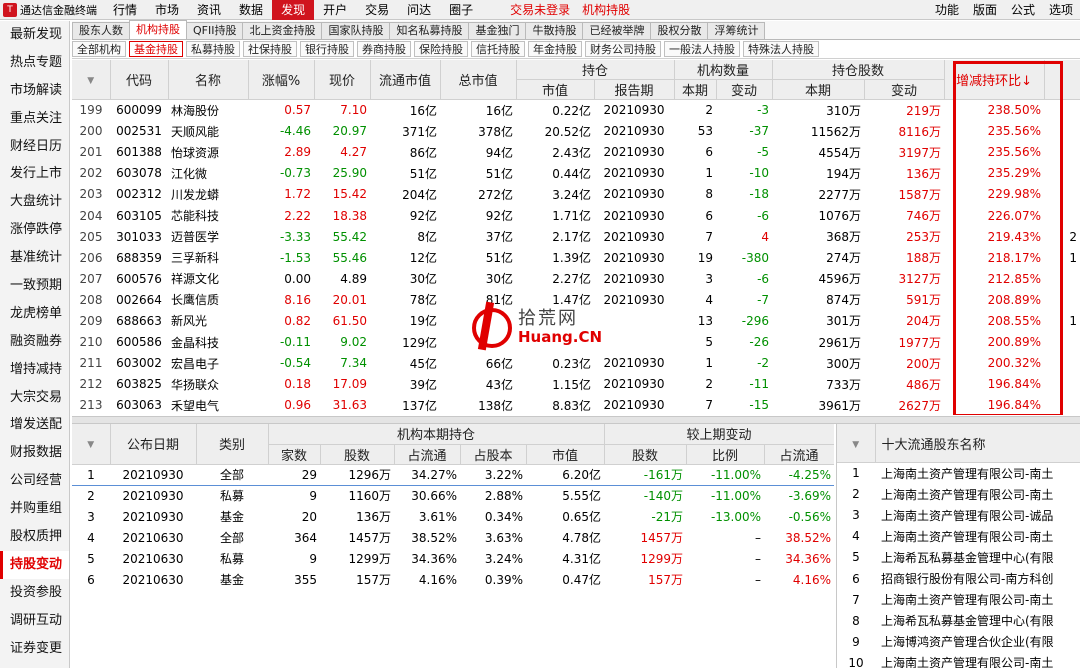 This screenshot has width=1080, height=668. I want to click on subtab-2: 私募持股, so click(213, 49).